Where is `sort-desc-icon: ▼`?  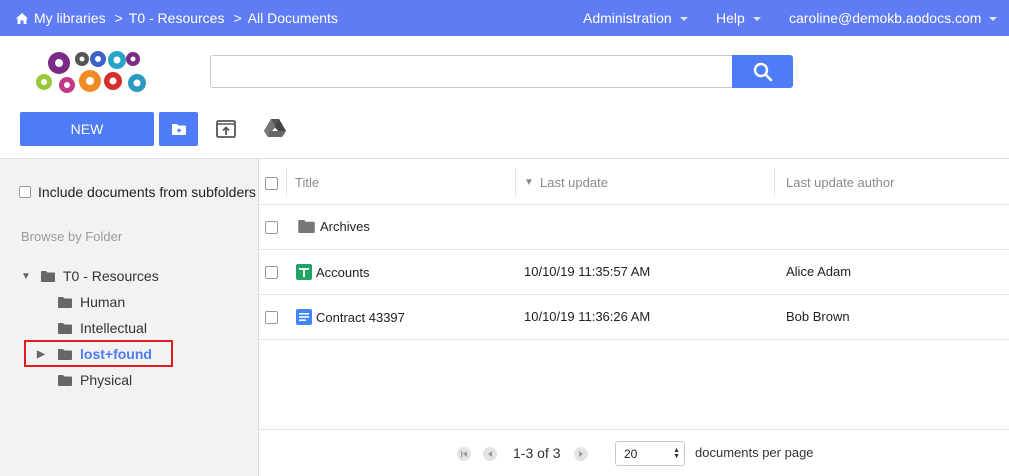
sort-desc-icon: ▼ is located at coordinates (529, 182).